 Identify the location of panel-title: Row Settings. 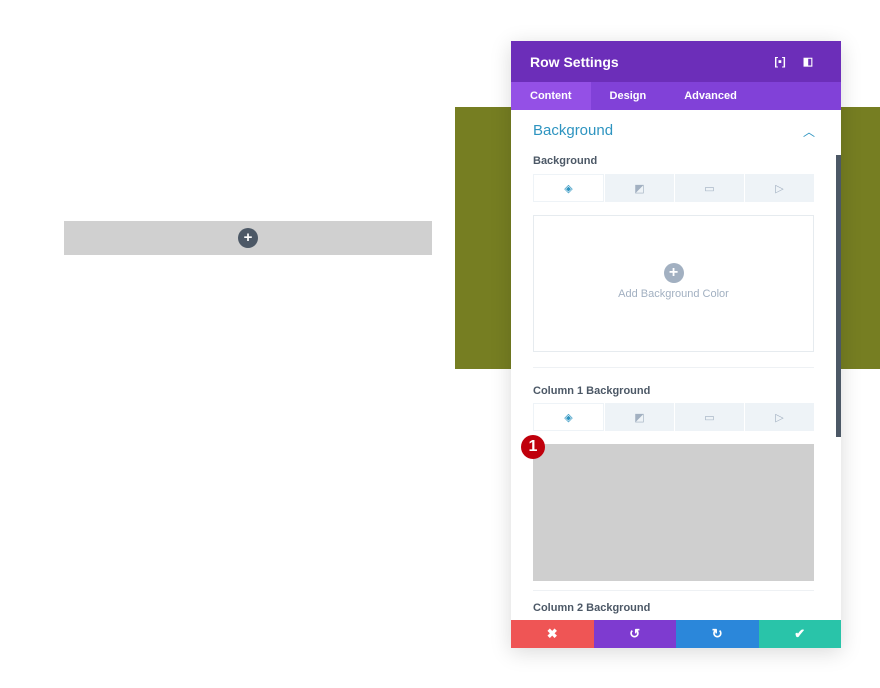
(574, 61).